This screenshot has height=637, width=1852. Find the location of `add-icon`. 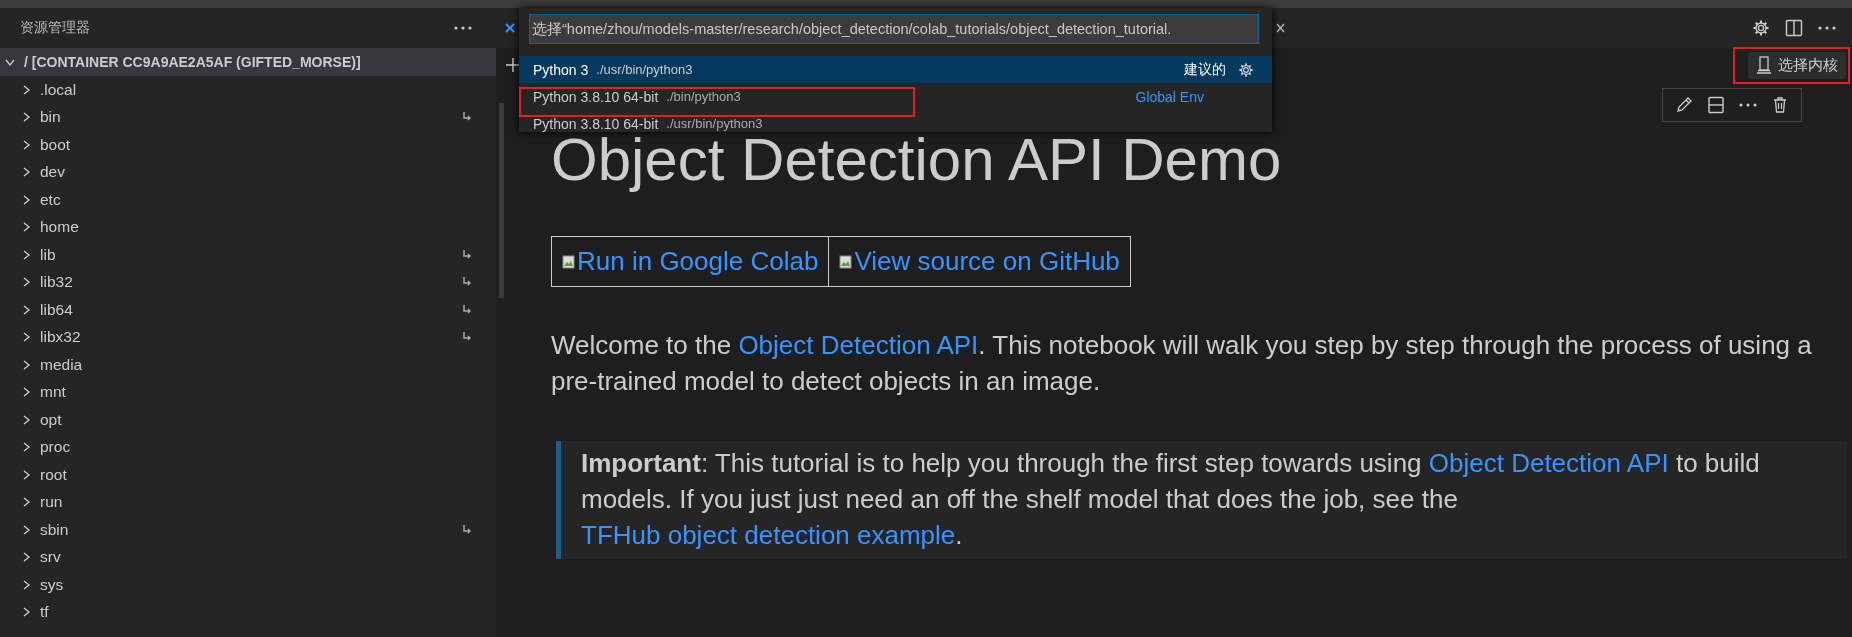

add-icon is located at coordinates (513, 65).